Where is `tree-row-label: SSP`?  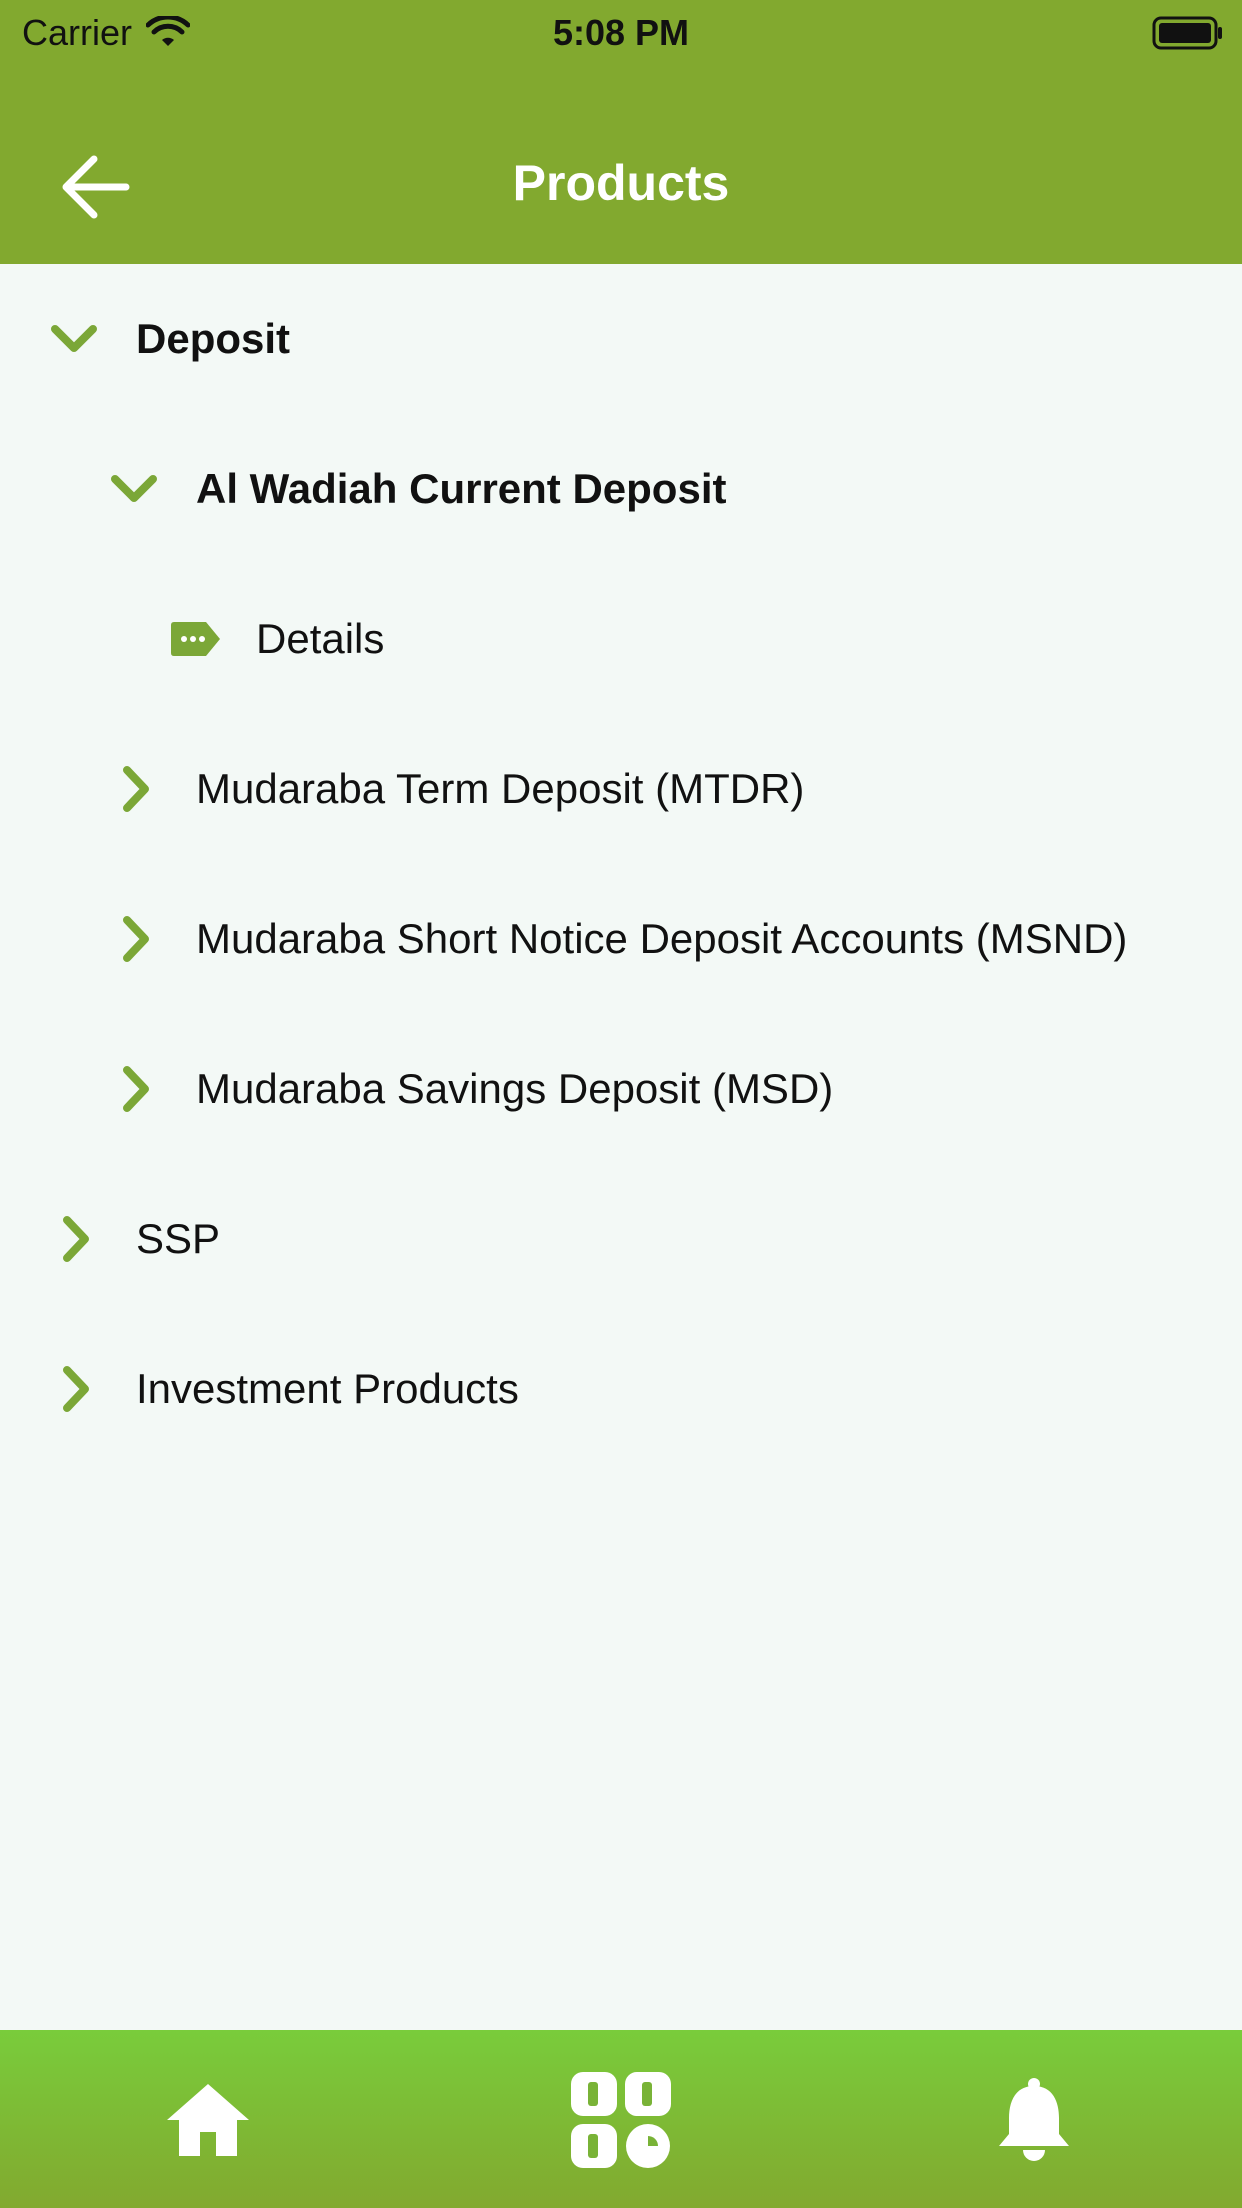
tree-row-label: SSP is located at coordinates (178, 1238).